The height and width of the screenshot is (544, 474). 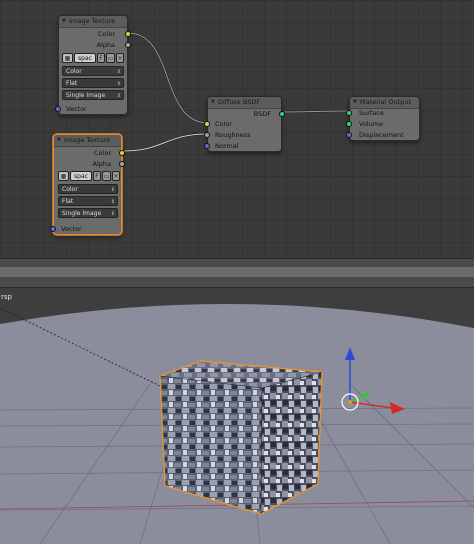 What do you see at coordinates (239, 102) in the screenshot?
I see `node-title: Diffuse BSDF` at bounding box center [239, 102].